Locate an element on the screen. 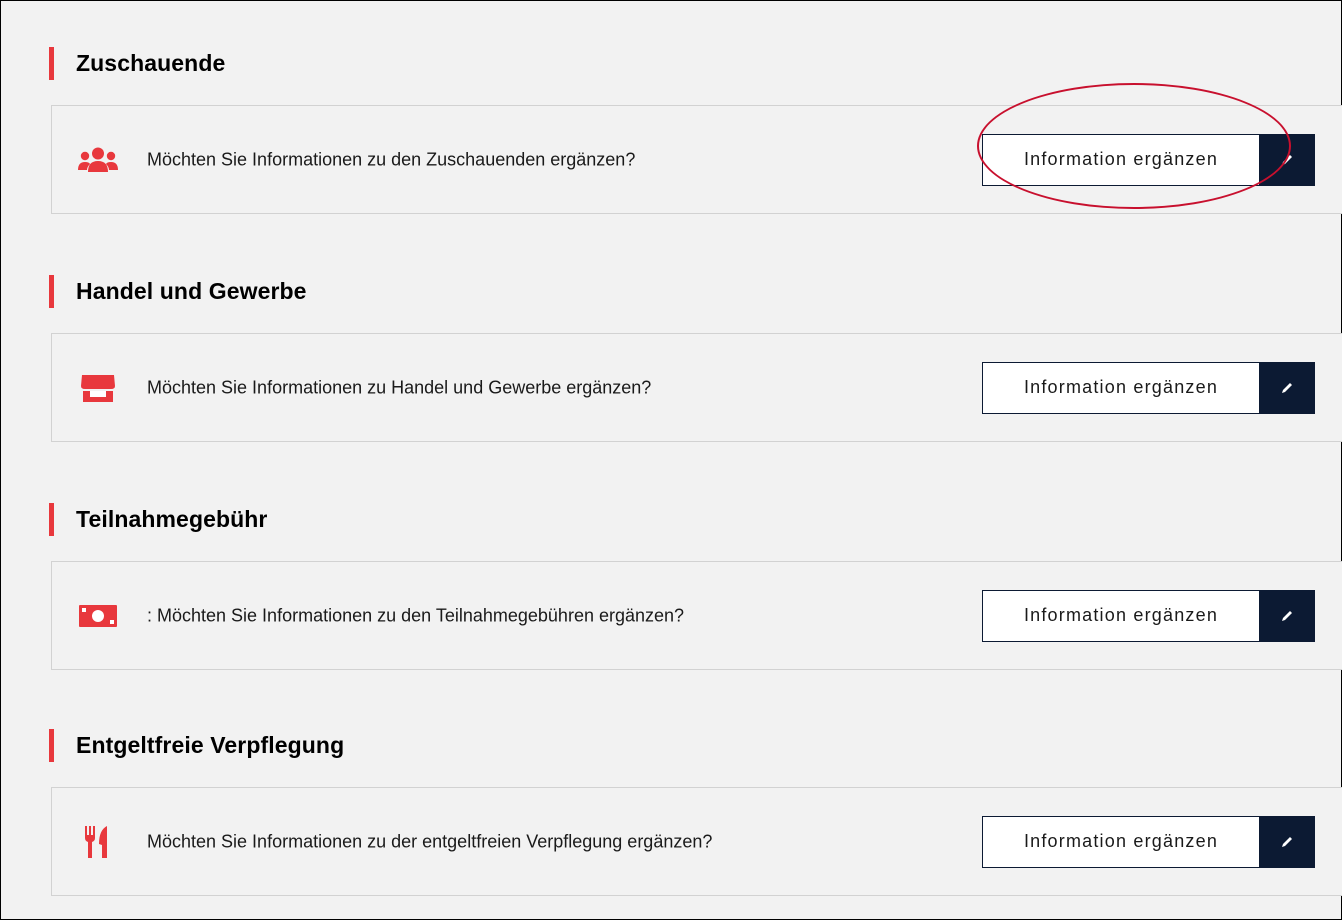 This screenshot has height=920, width=1342. section-heading: Entgeltfreie Verpflegung is located at coordinates (210, 744).